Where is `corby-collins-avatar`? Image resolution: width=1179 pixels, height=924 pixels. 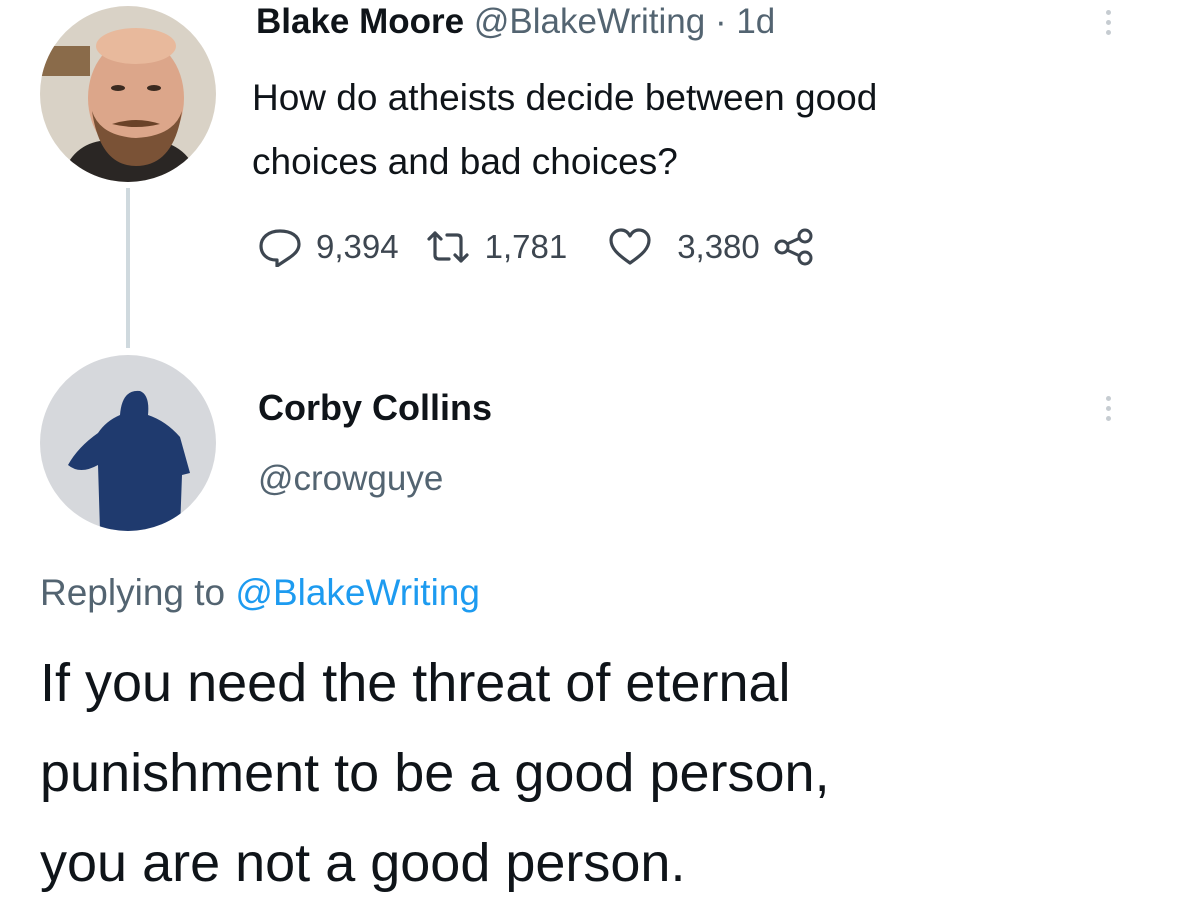
corby-collins-avatar is located at coordinates (128, 443).